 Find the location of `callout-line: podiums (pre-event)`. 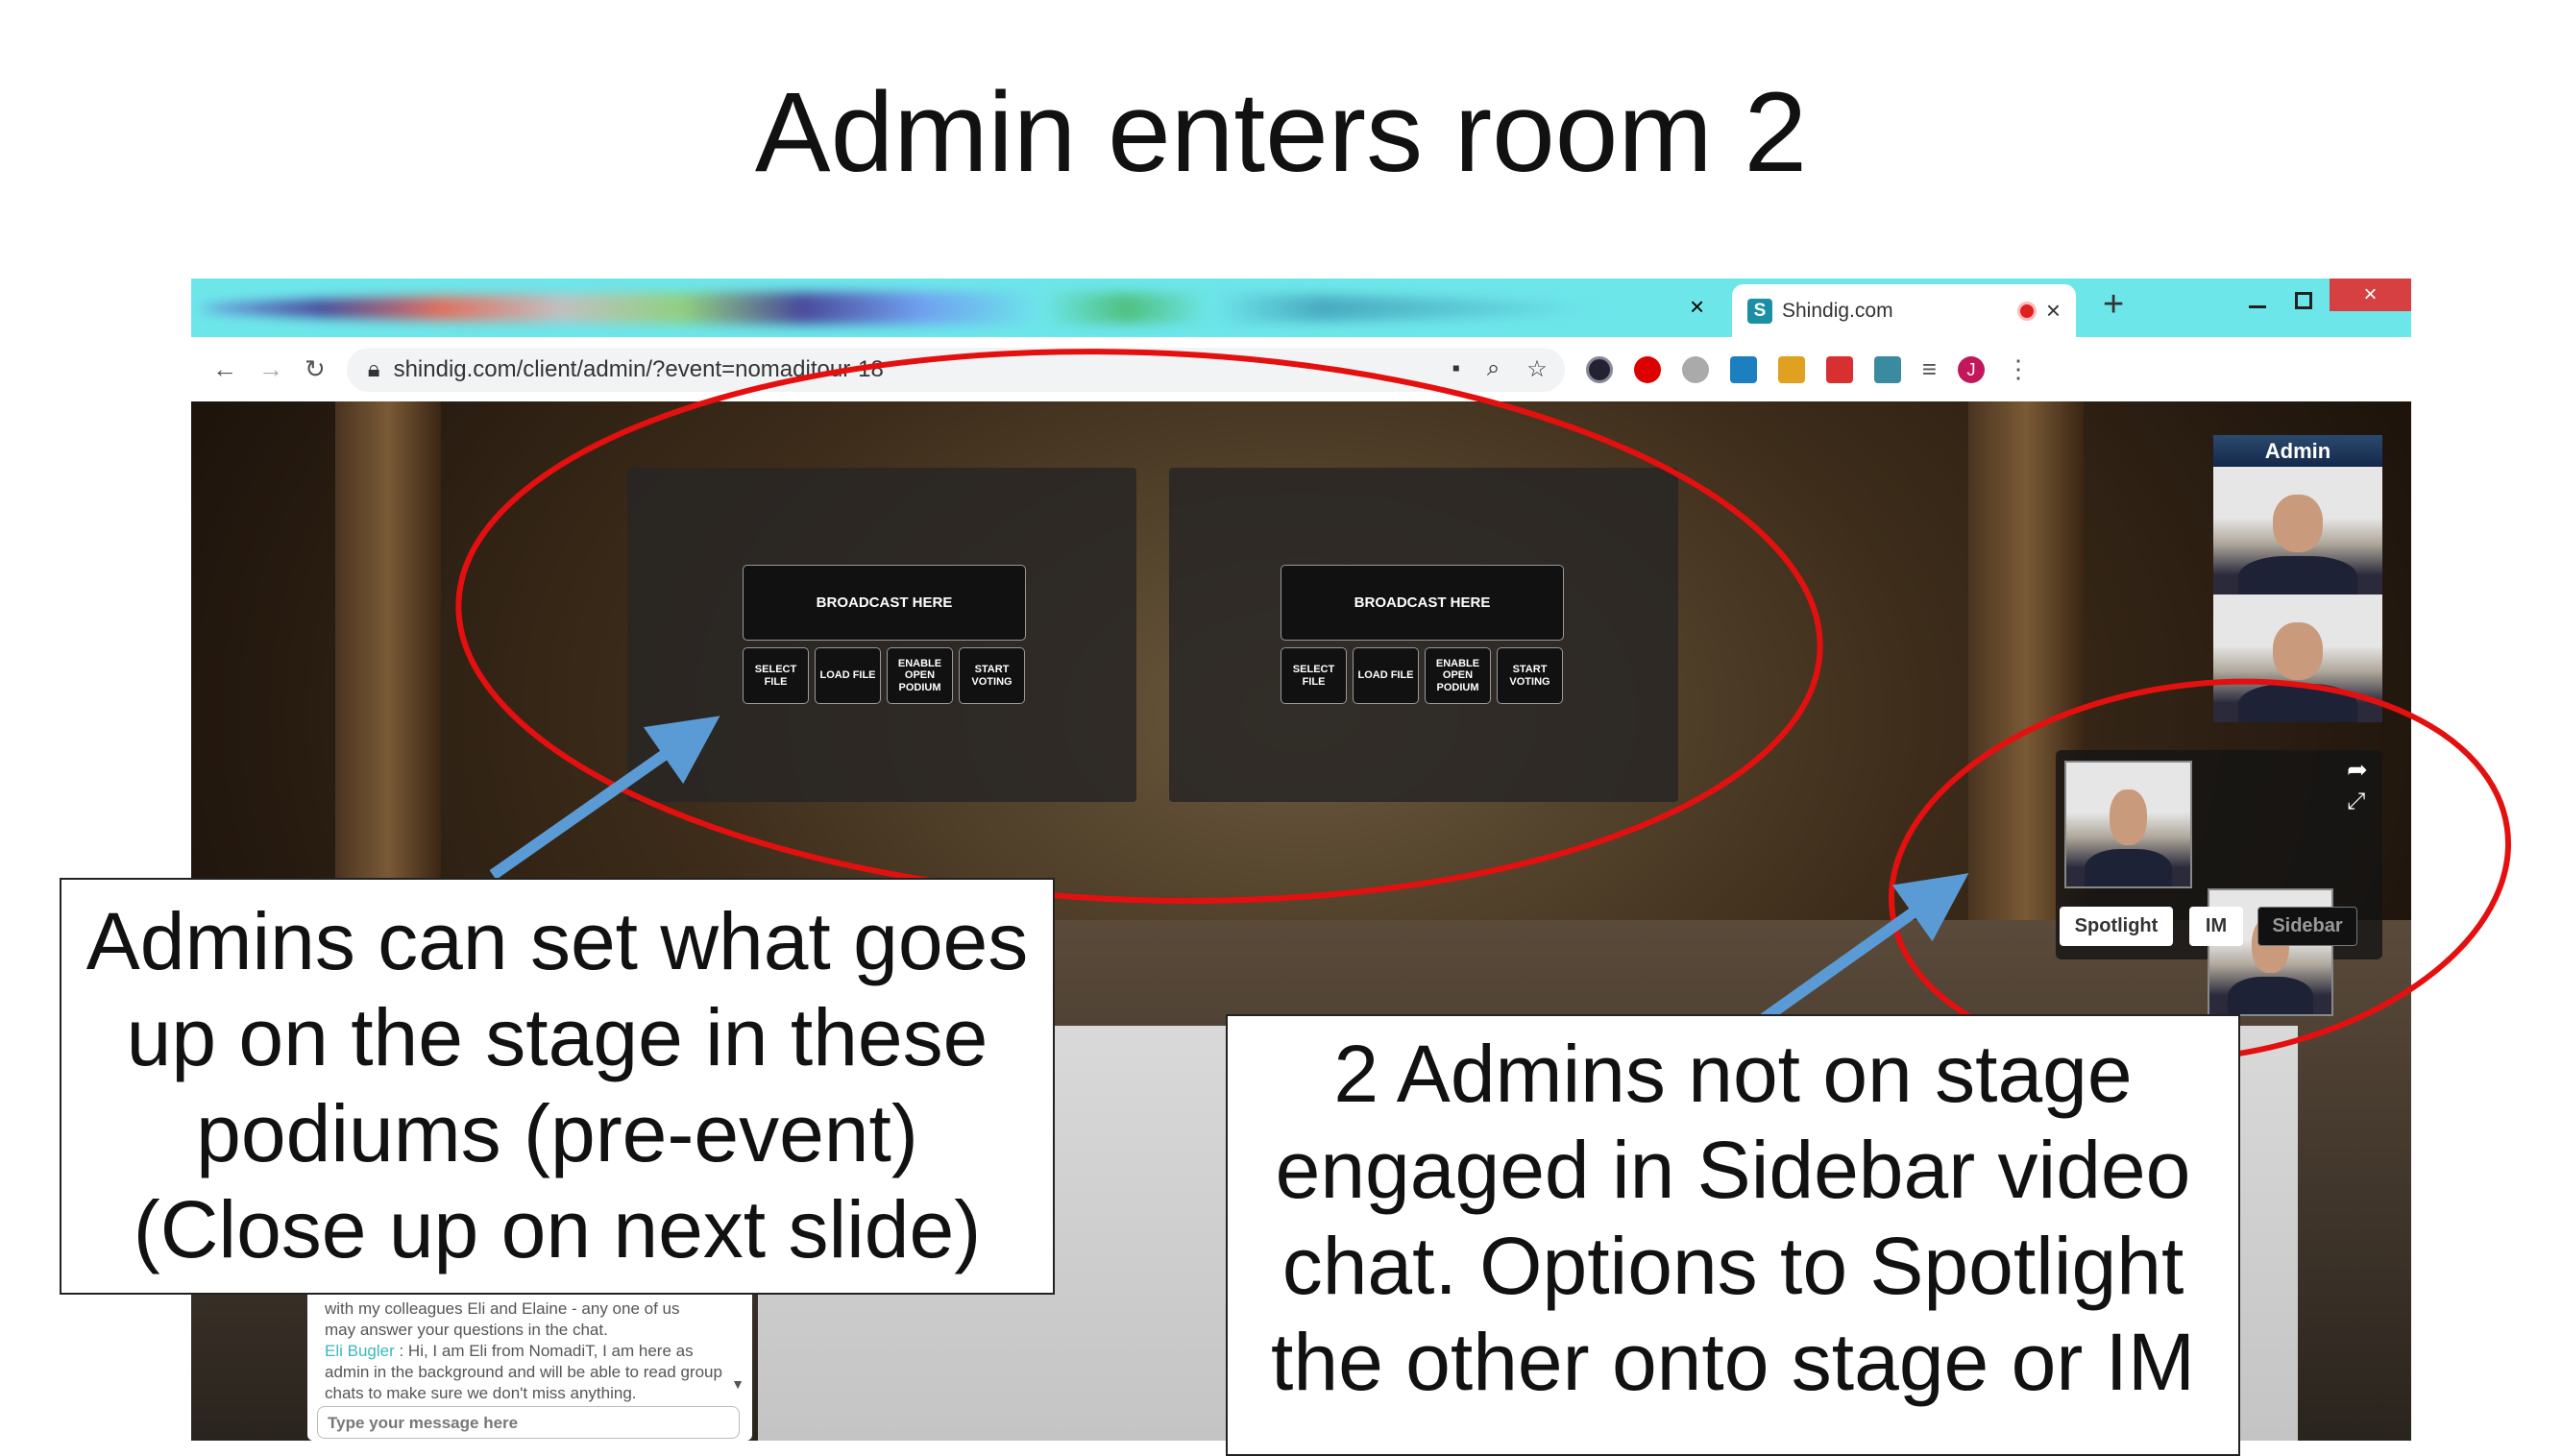

callout-line: podiums (pre-event) is located at coordinates (557, 1133).